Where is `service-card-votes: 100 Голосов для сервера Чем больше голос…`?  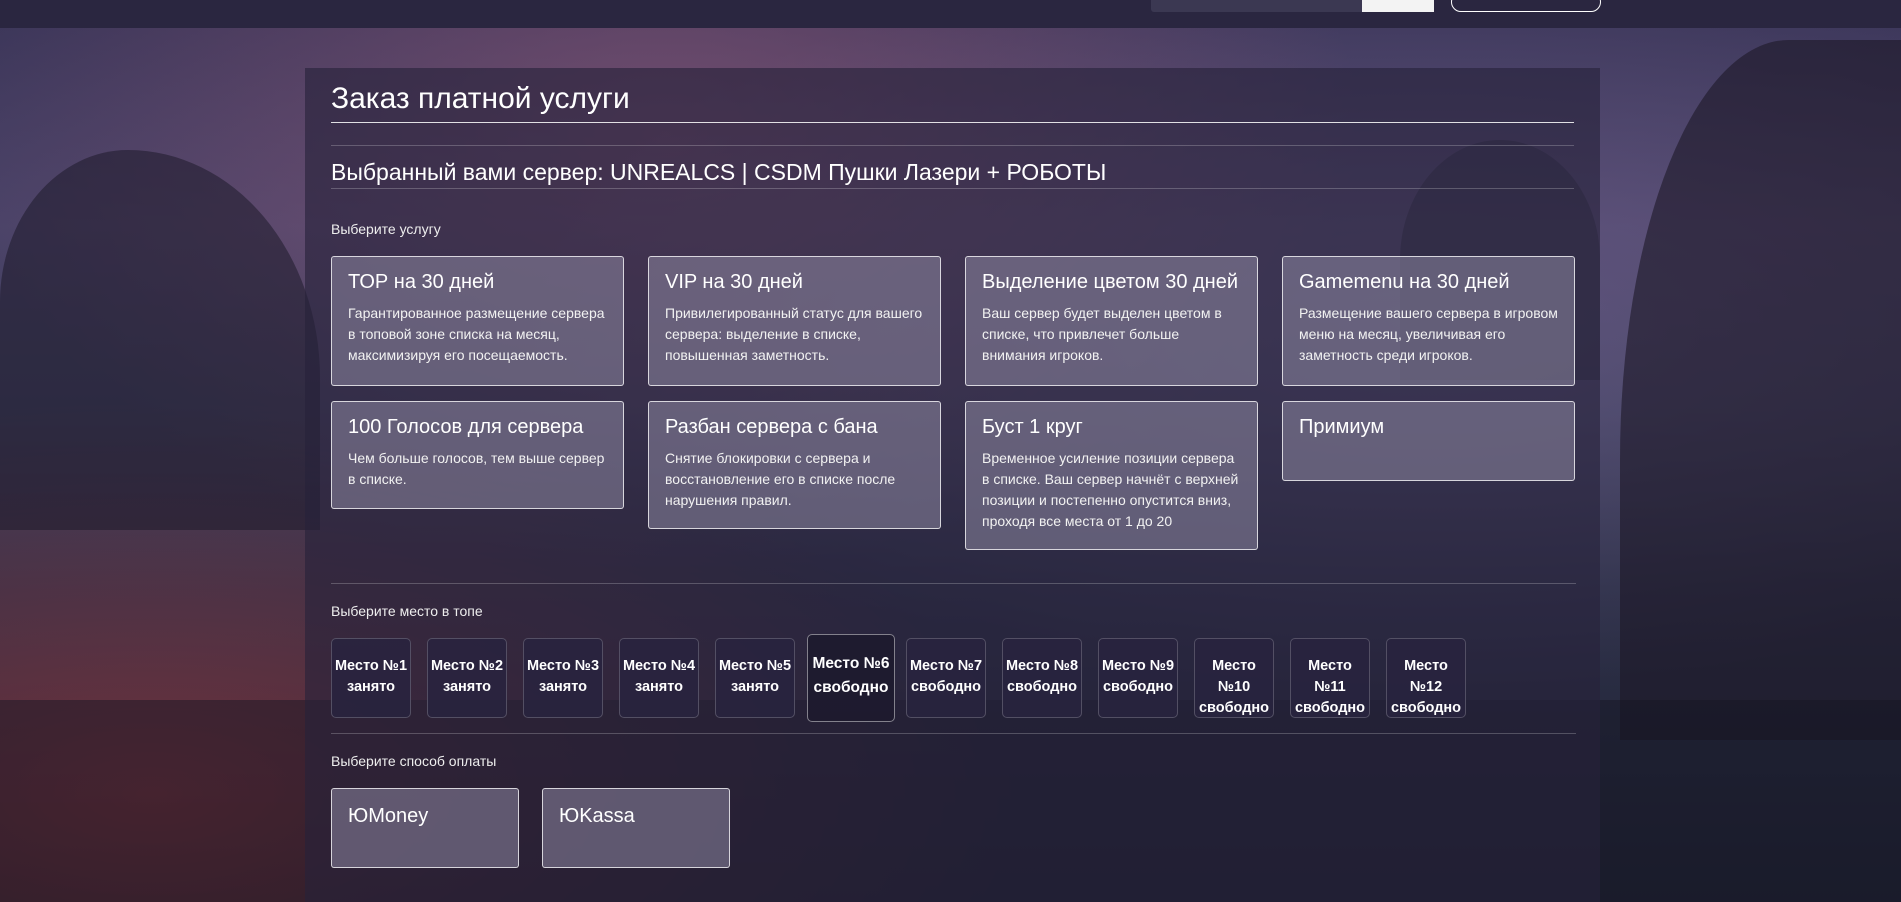 service-card-votes: 100 Голосов для сервера Чем больше голос… is located at coordinates (477, 455).